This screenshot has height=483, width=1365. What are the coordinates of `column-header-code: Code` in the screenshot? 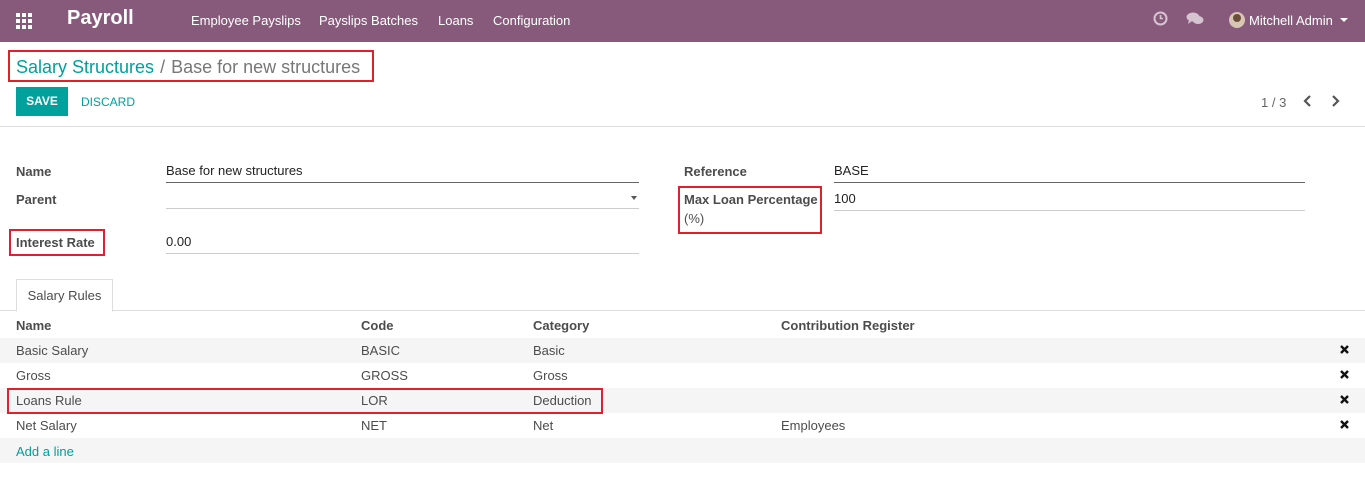 It's located at (377, 325).